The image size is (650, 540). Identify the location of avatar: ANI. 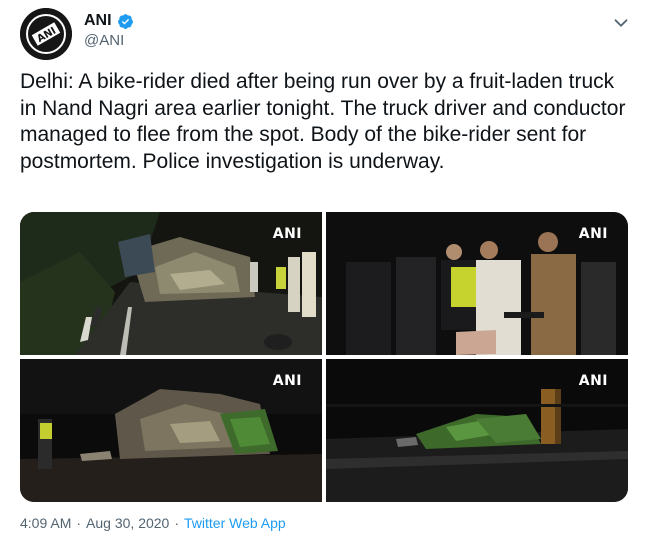
(46, 34).